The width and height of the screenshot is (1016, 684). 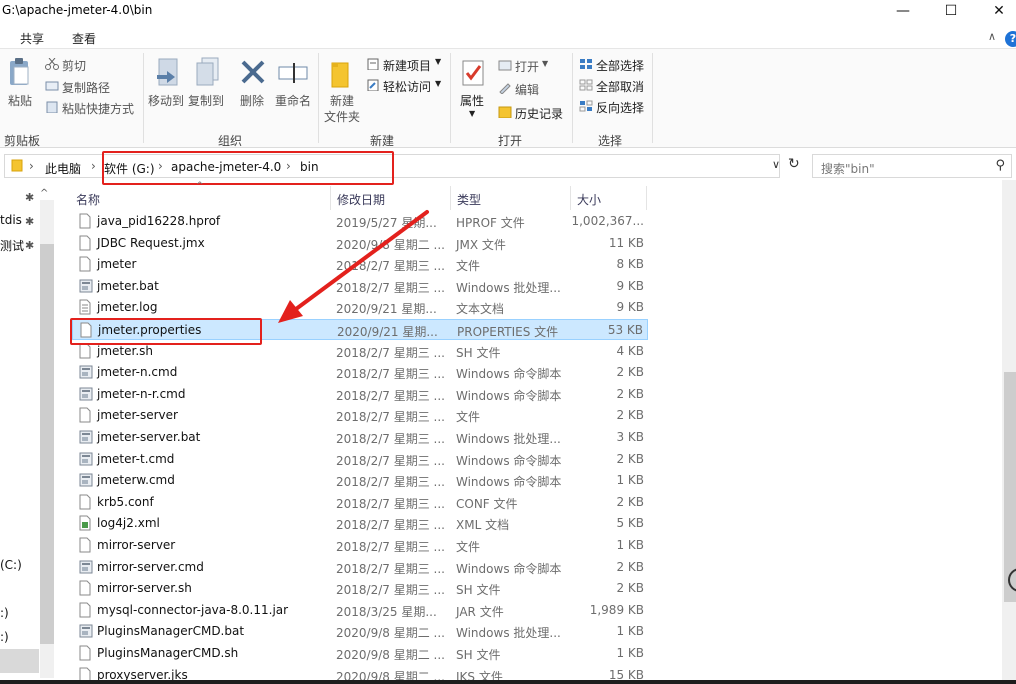 What do you see at coordinates (253, 73) in the screenshot?
I see `delete-icon` at bounding box center [253, 73].